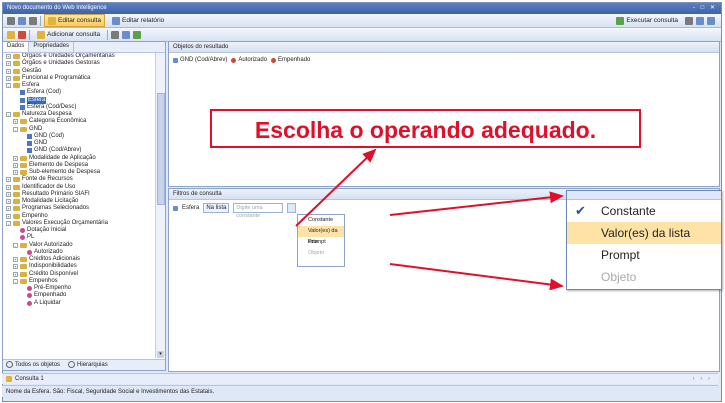 The height and width of the screenshot is (403, 725). What do you see at coordinates (476, 277) in the screenshot?
I see `arrow-to-menu-bottom` at bounding box center [476, 277].